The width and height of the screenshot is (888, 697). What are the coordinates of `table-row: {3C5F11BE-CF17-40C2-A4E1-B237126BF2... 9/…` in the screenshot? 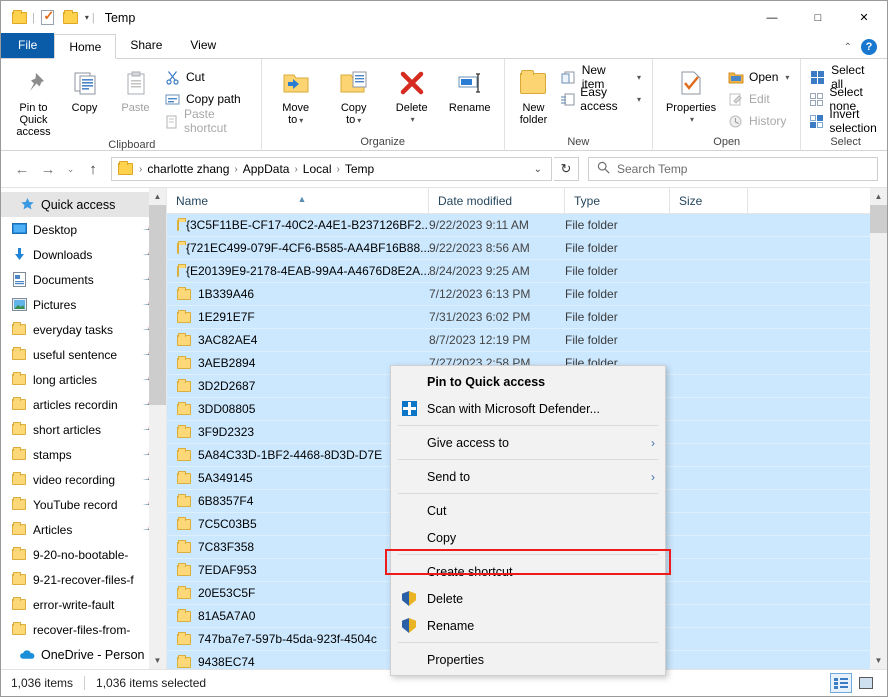 It's located at (527, 225).